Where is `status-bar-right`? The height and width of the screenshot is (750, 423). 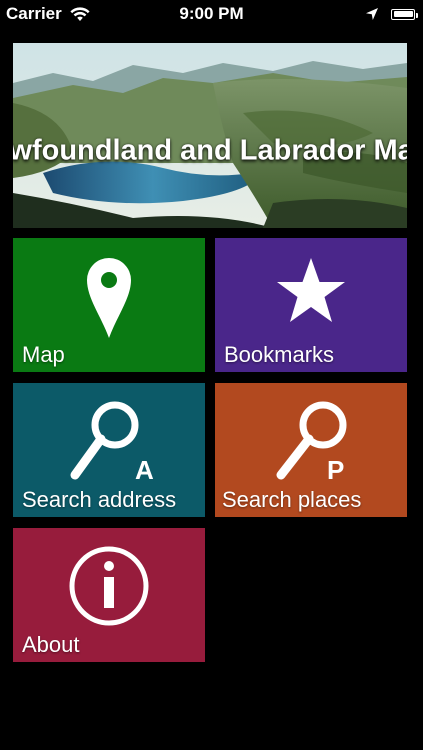 status-bar-right is located at coordinates (394, 14).